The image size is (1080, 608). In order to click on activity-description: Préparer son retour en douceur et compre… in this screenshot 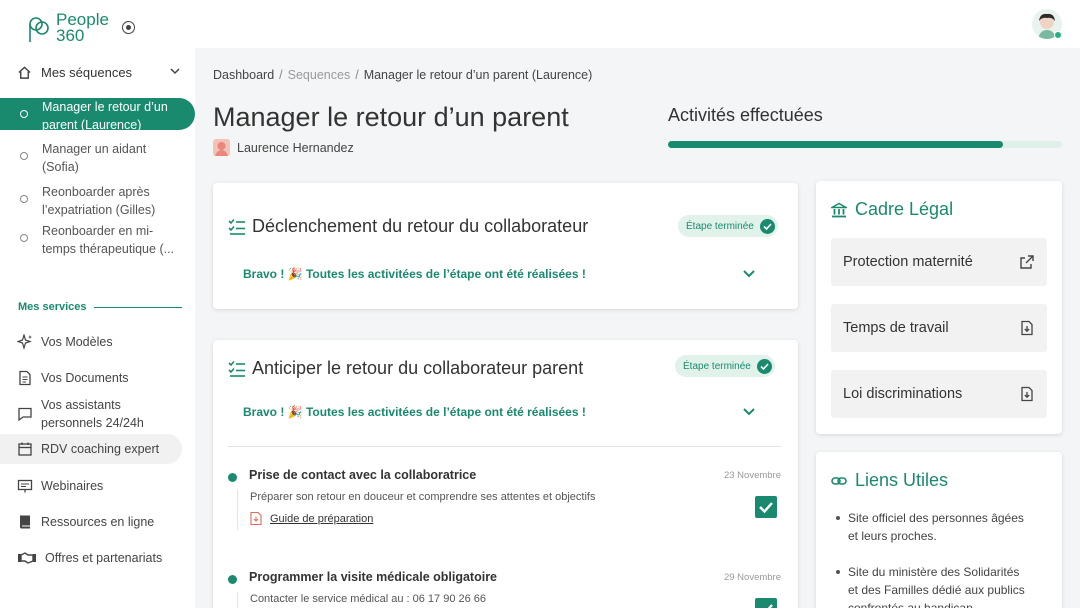, I will do `click(423, 497)`.